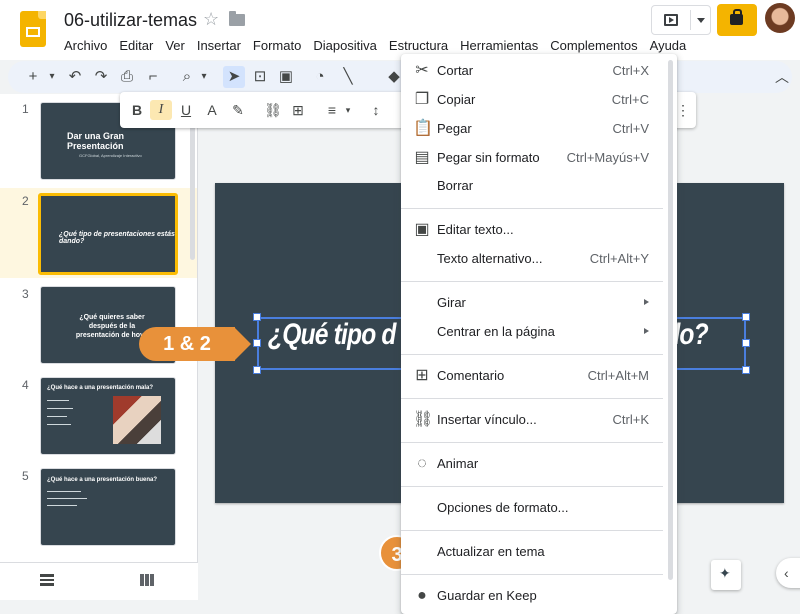 Image resolution: width=800 pixels, height=614 pixels. Describe the element at coordinates (681, 20) in the screenshot. I see `present-button` at that location.